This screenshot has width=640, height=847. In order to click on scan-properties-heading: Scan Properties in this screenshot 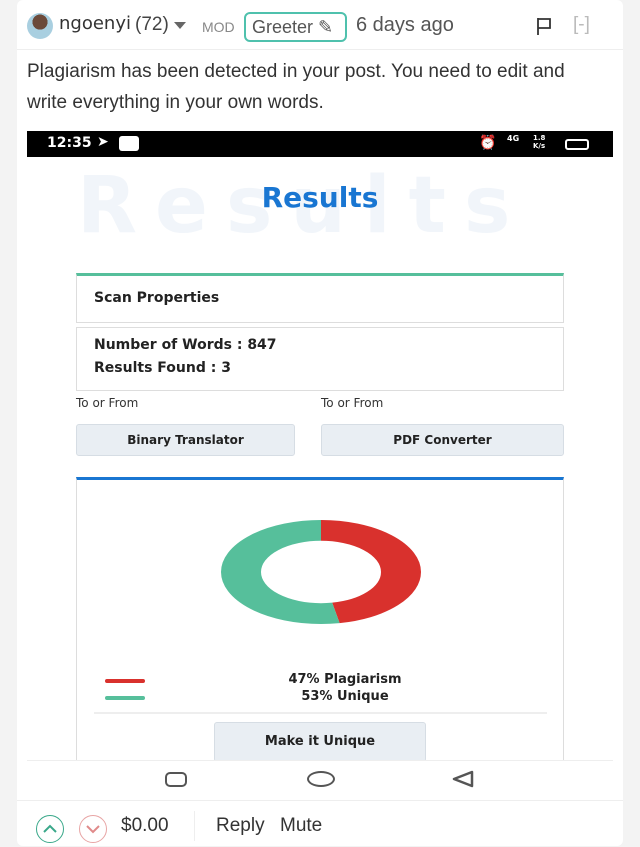, I will do `click(157, 298)`.